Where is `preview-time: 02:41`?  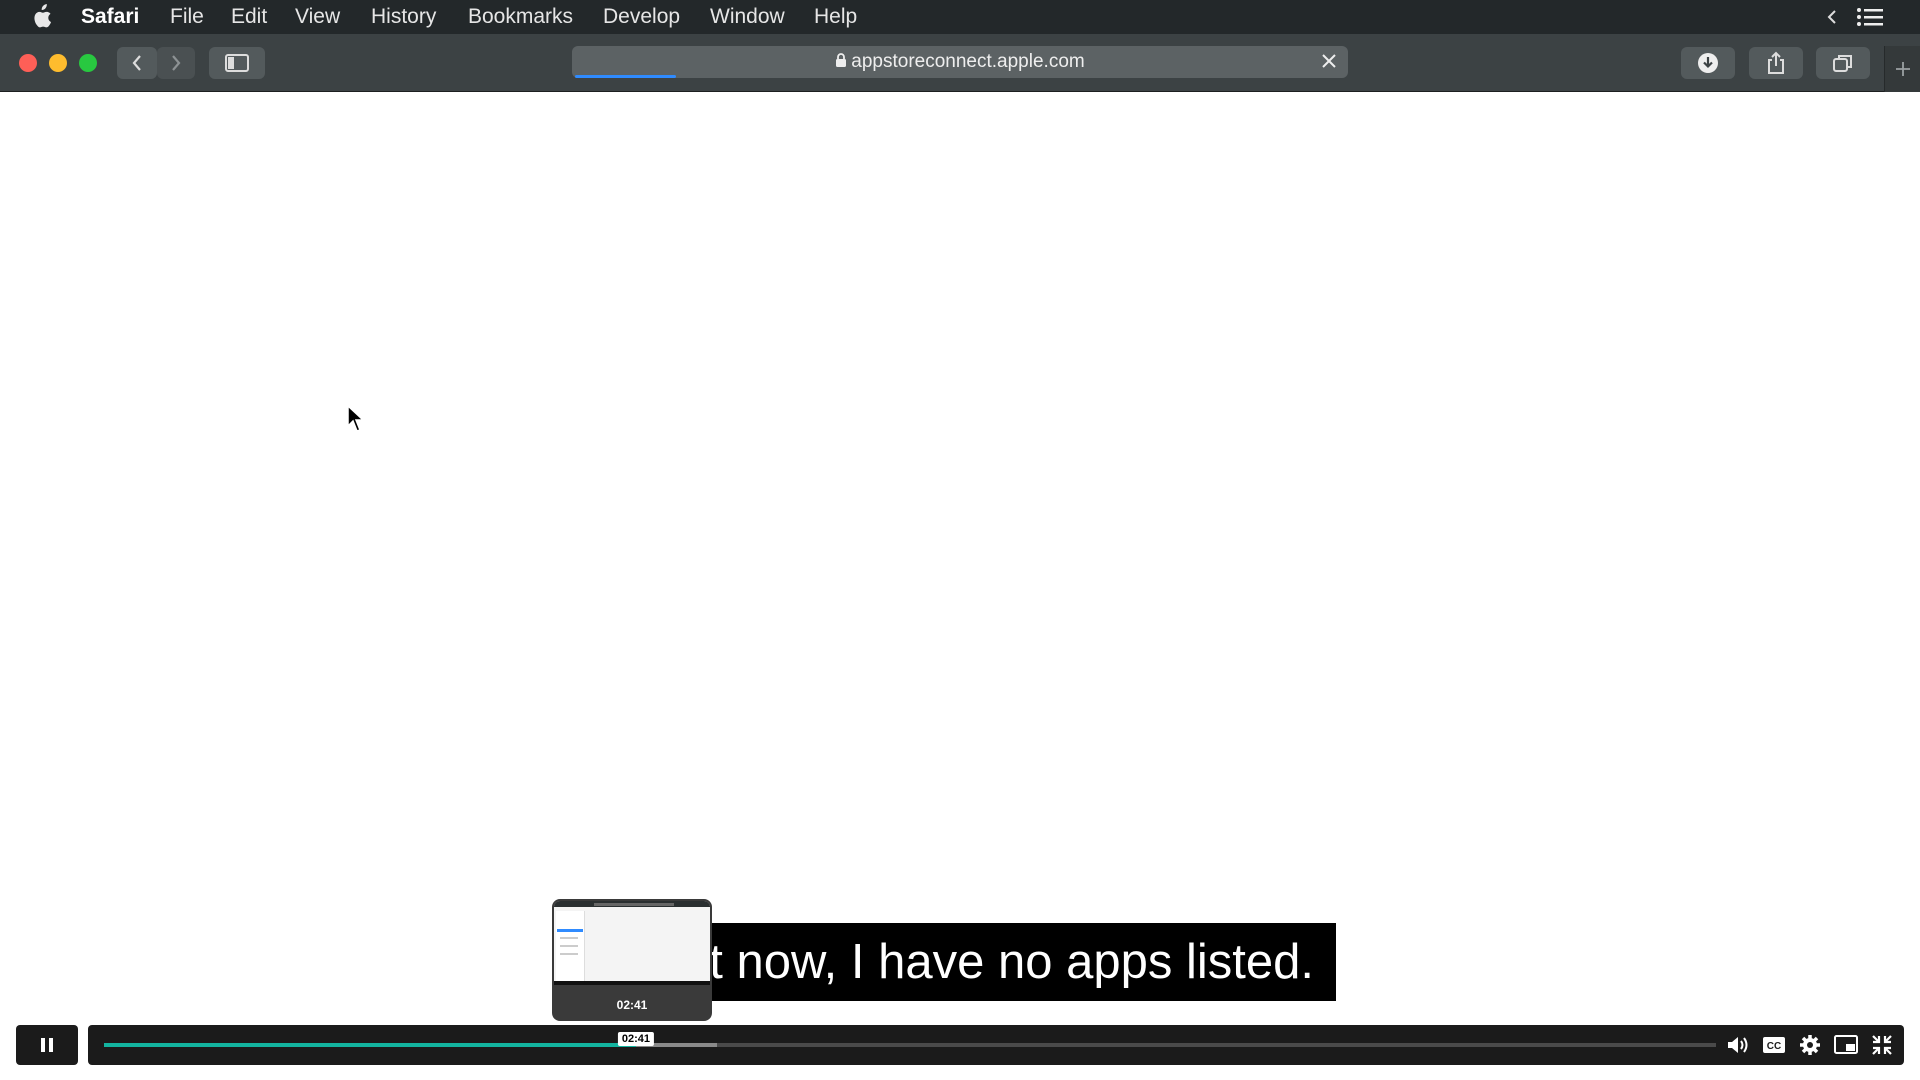 preview-time: 02:41 is located at coordinates (632, 1005).